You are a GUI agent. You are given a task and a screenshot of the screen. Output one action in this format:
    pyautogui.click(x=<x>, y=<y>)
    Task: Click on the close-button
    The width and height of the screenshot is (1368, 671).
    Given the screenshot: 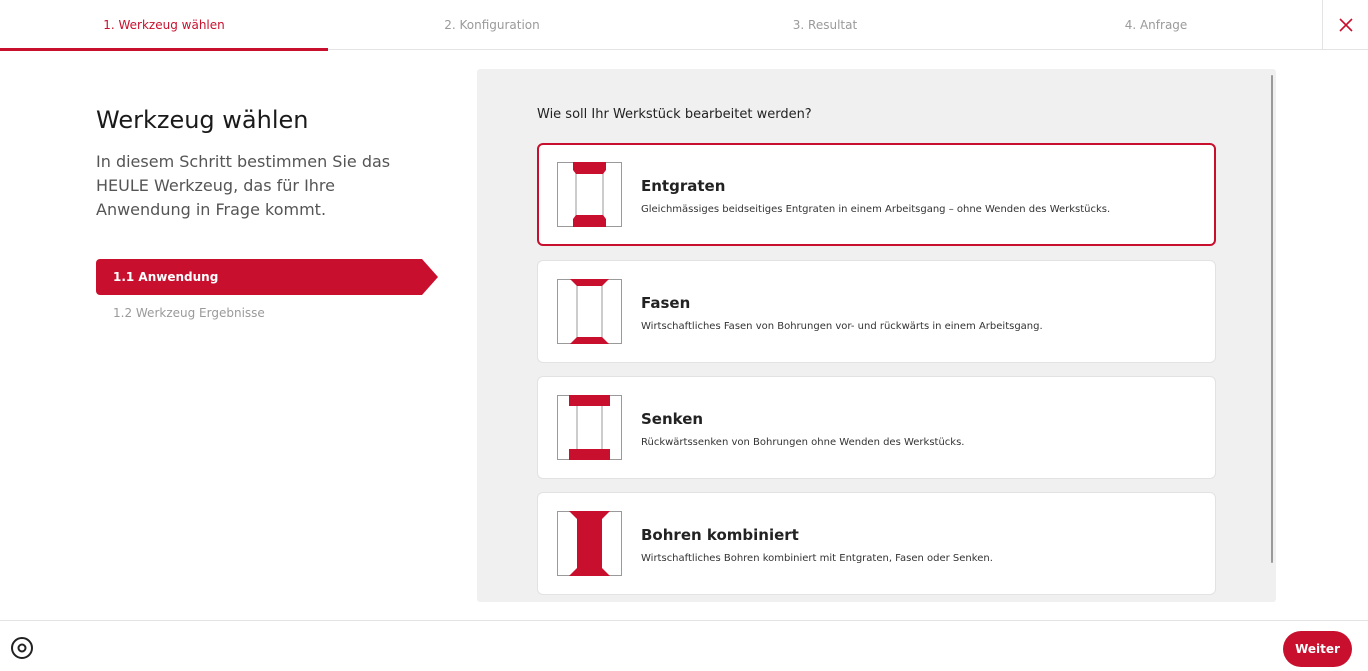 What is the action you would take?
    pyautogui.click(x=1345, y=25)
    